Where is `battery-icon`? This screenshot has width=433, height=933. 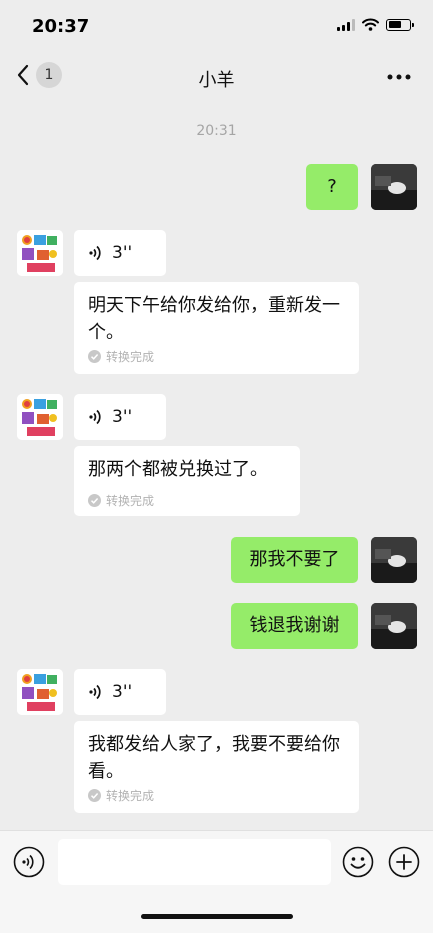
battery-icon is located at coordinates (400, 24).